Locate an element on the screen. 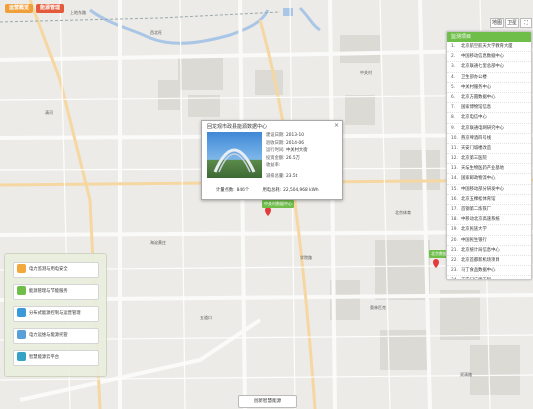  energy-icon is located at coordinates (21, 290).